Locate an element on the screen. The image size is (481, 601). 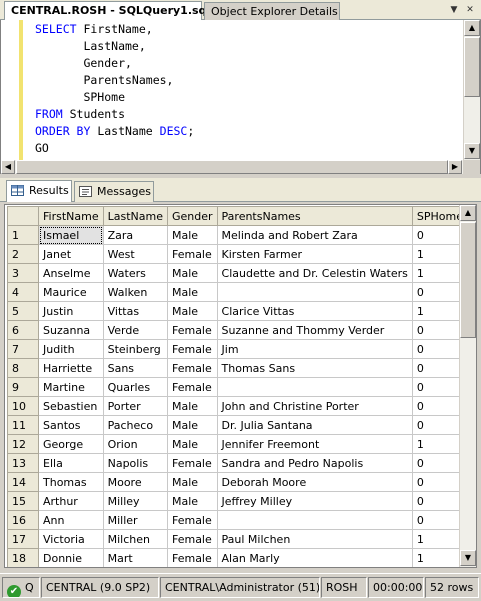
tab-dropdown-icon: ▼ is located at coordinates (454, 10).